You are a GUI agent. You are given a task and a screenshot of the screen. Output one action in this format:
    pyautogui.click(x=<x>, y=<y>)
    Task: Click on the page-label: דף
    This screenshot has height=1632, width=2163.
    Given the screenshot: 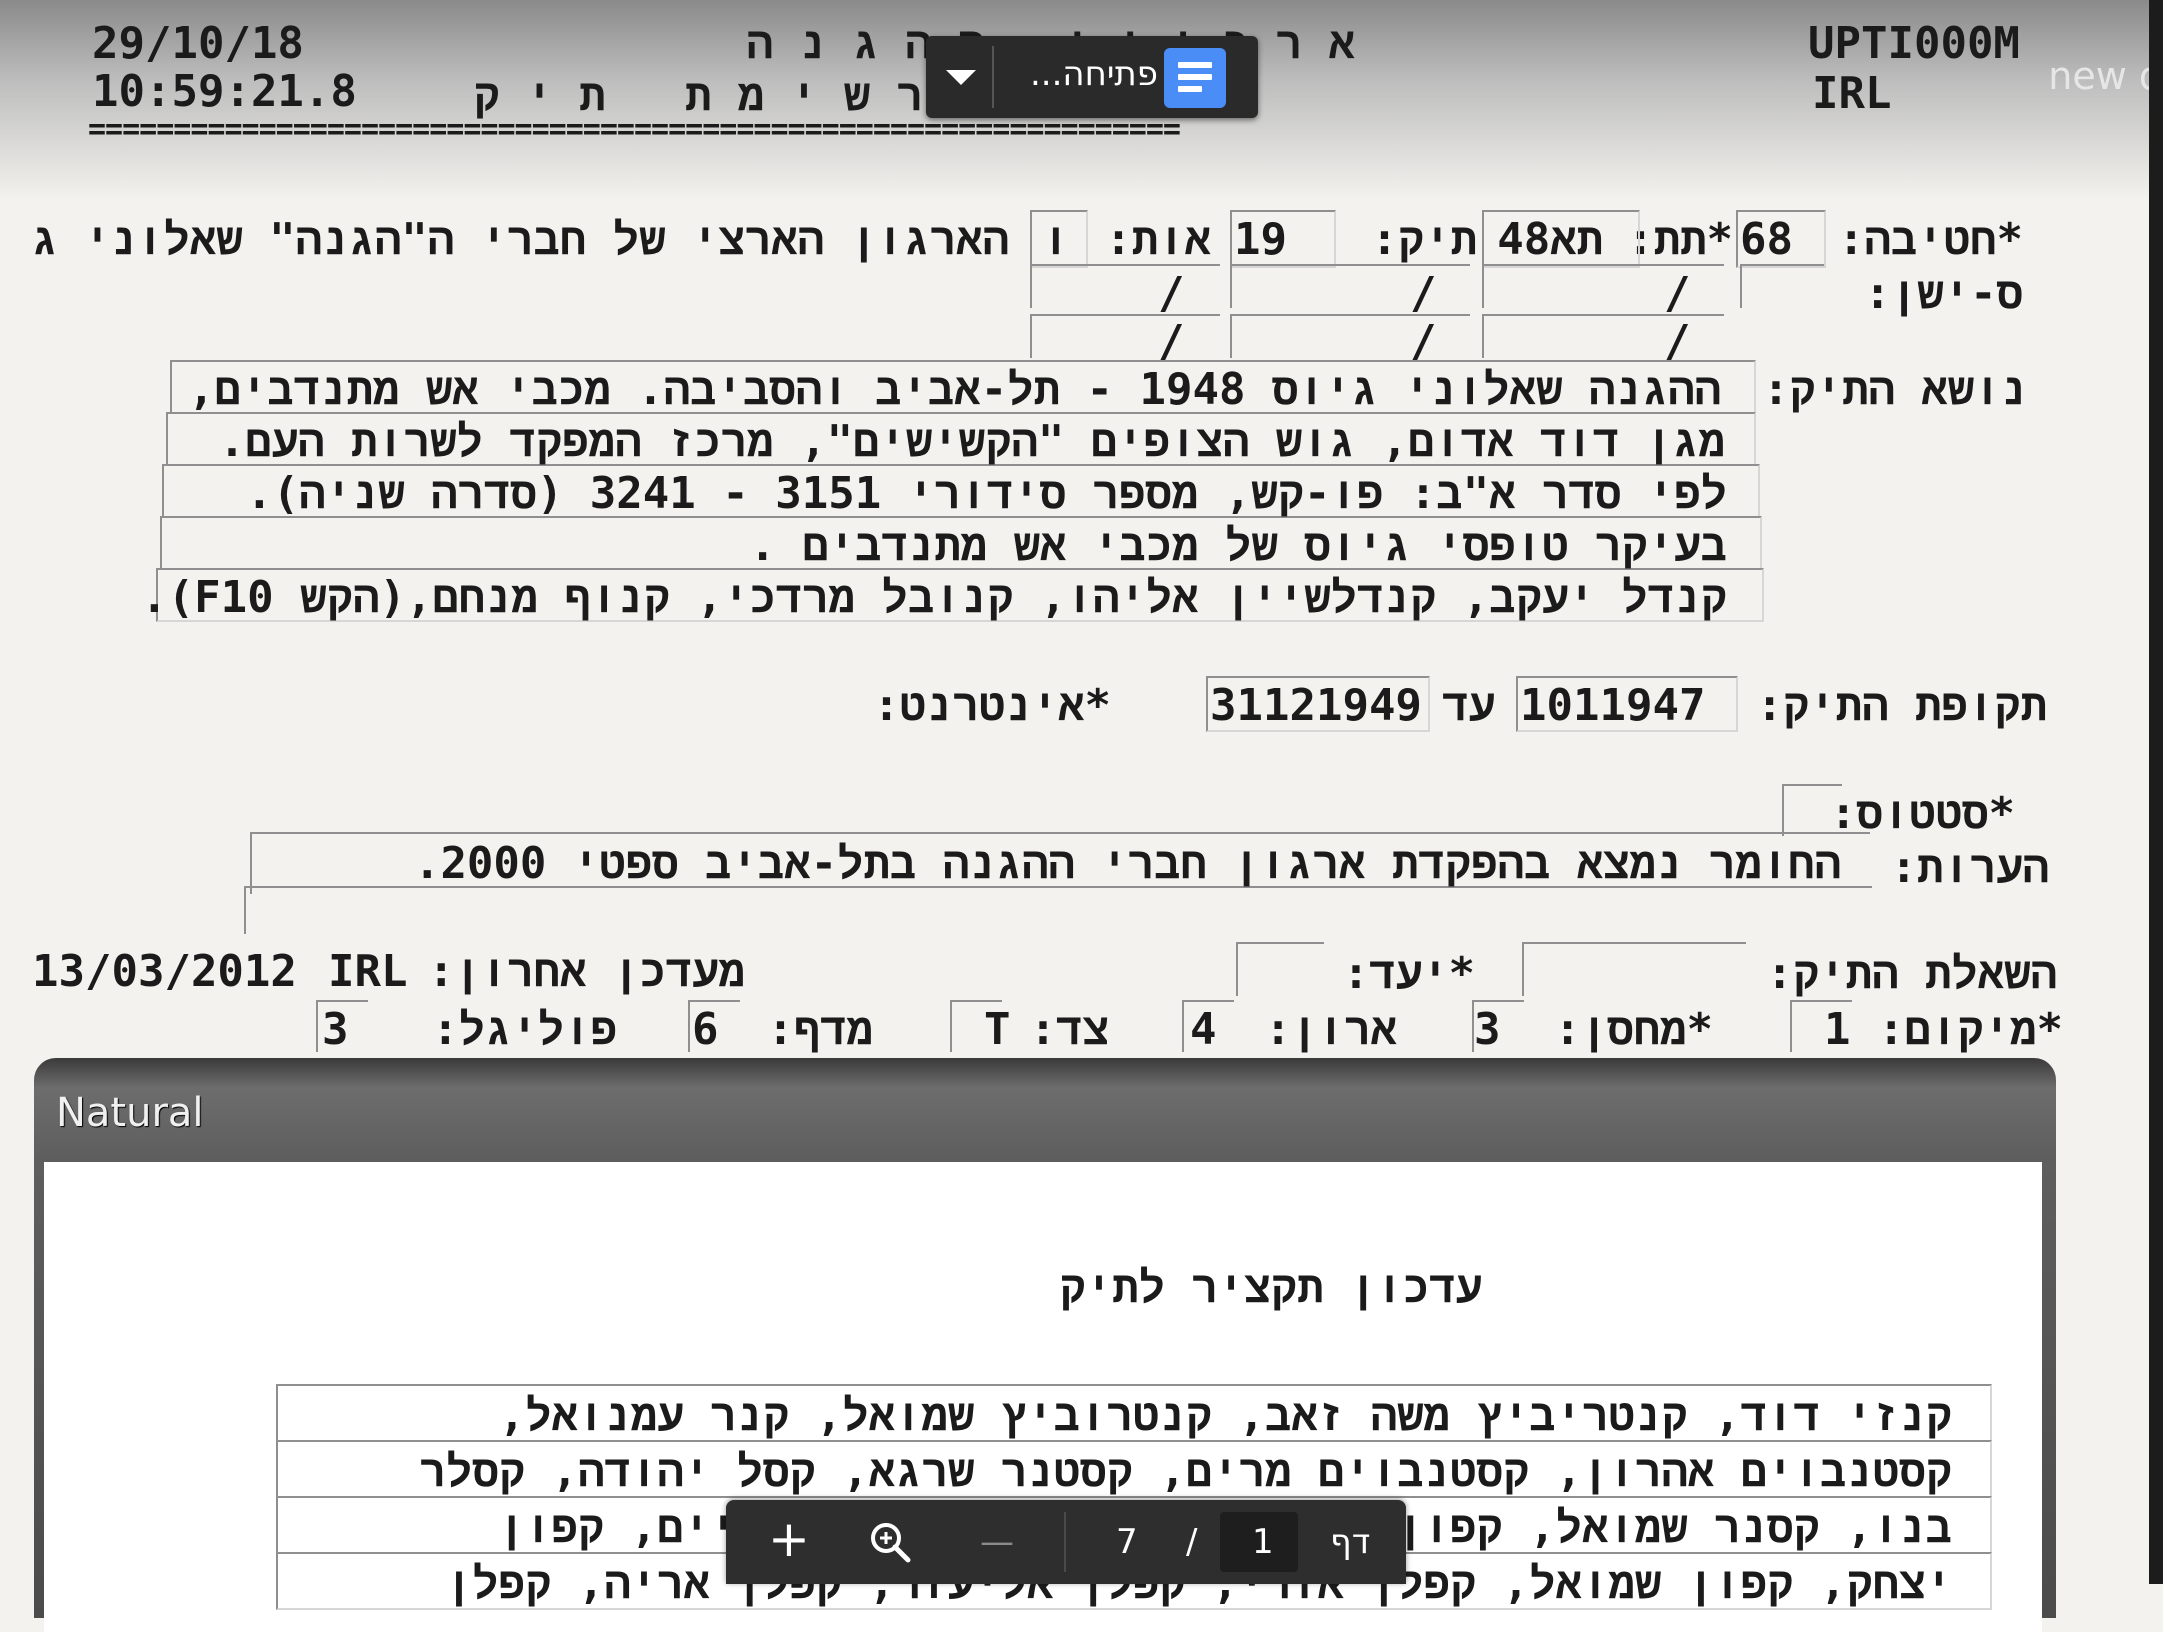 What is the action you would take?
    pyautogui.click(x=1350, y=1542)
    